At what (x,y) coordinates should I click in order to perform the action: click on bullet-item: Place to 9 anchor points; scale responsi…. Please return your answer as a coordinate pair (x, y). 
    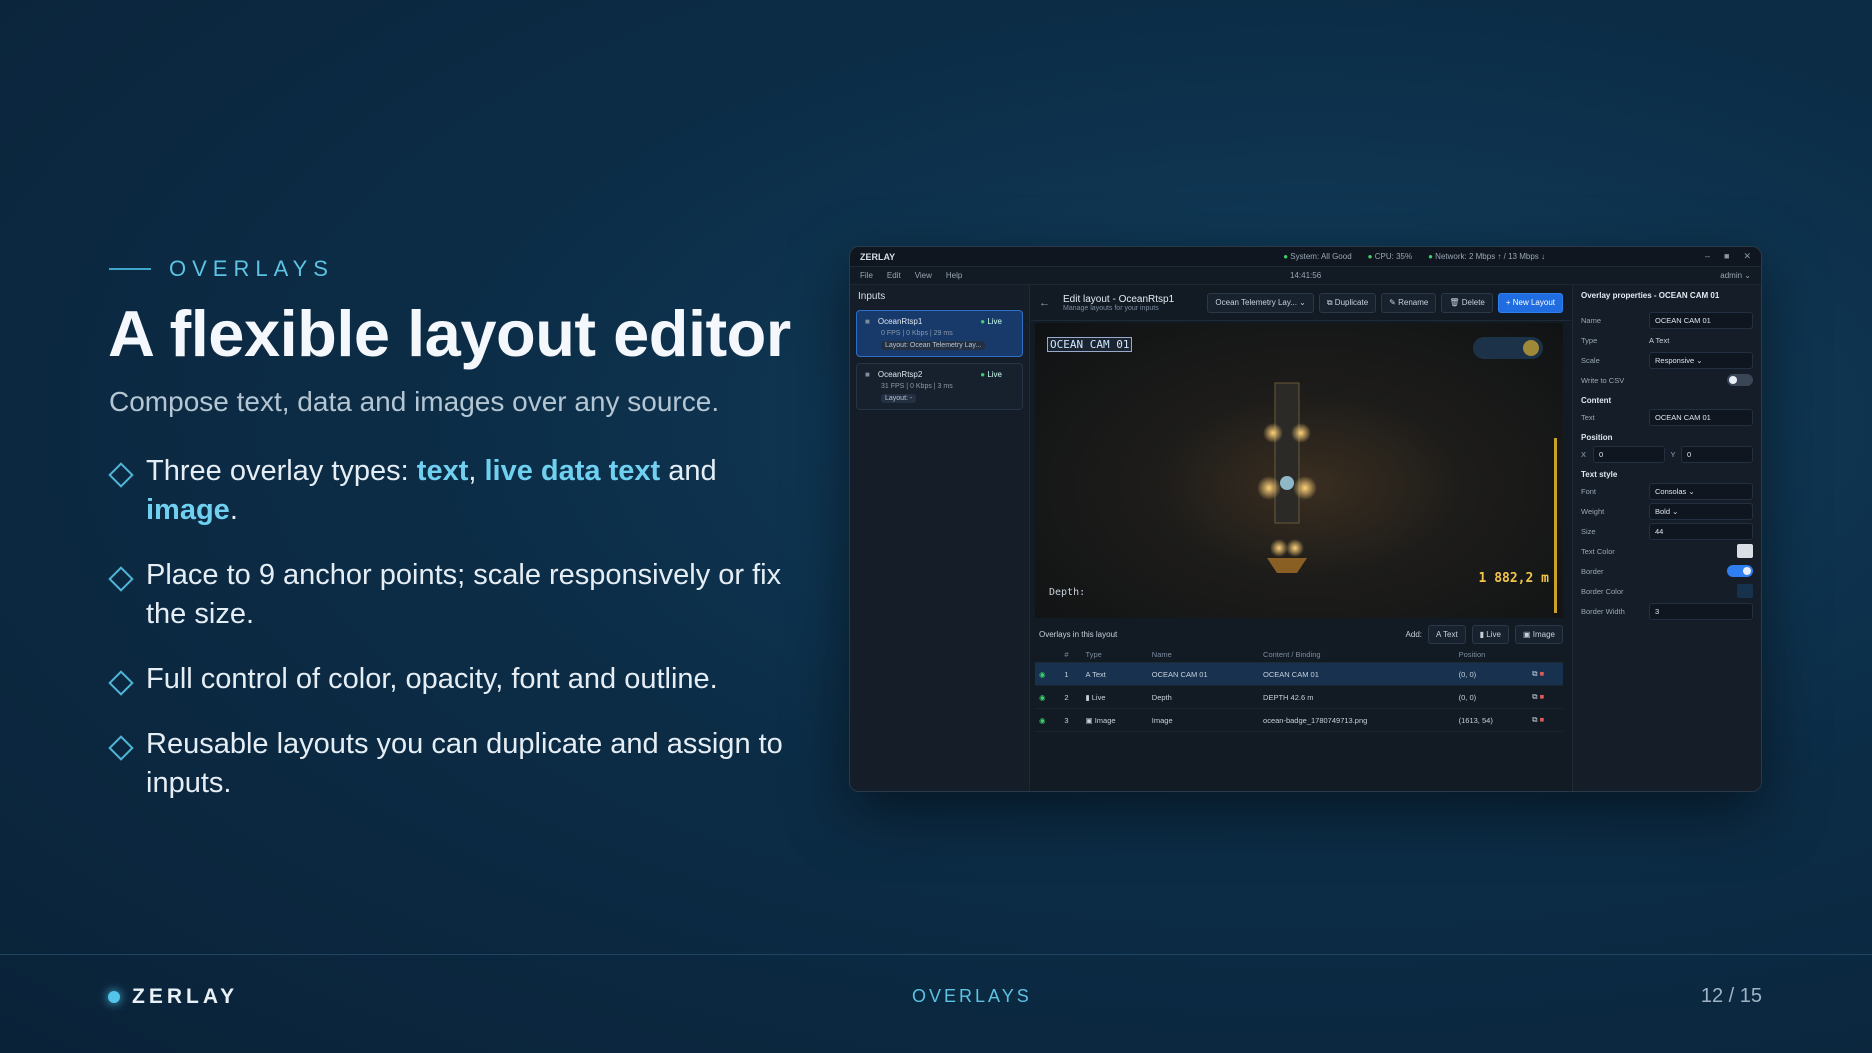
    Looking at the image, I should click on (453, 595).